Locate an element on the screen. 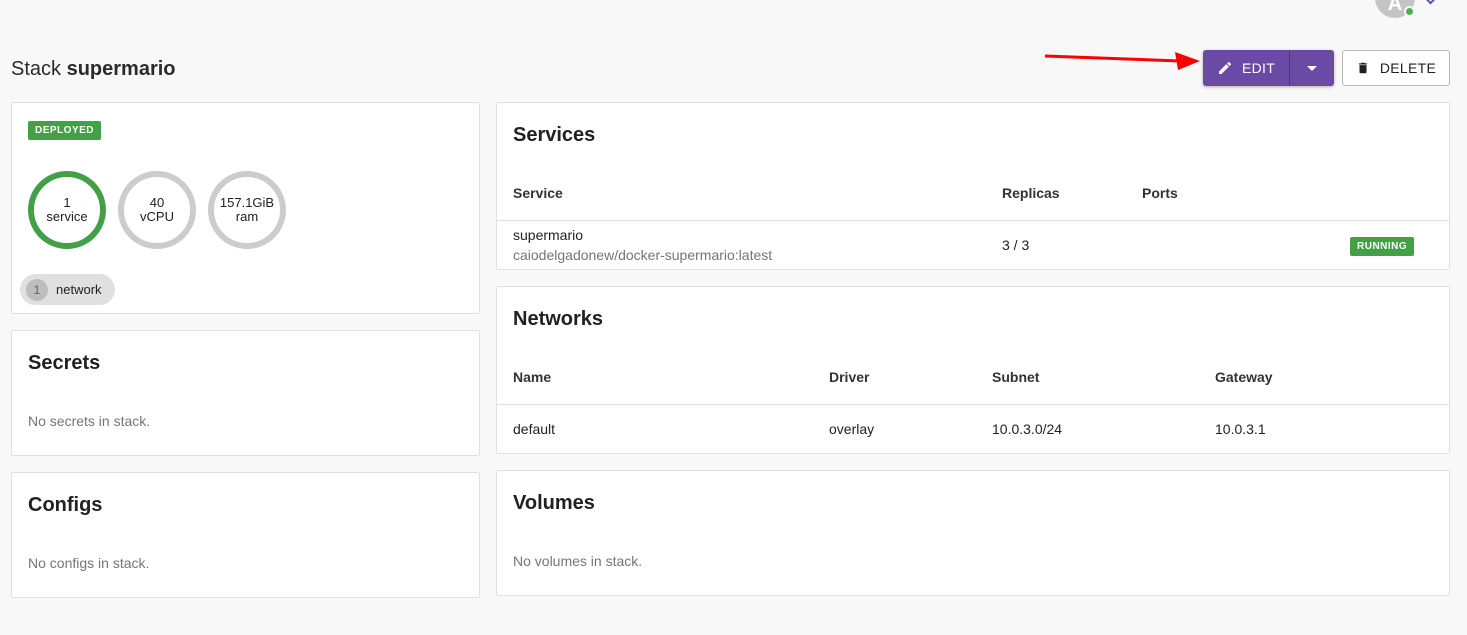  services-gauge: 1 service is located at coordinates (67, 210).